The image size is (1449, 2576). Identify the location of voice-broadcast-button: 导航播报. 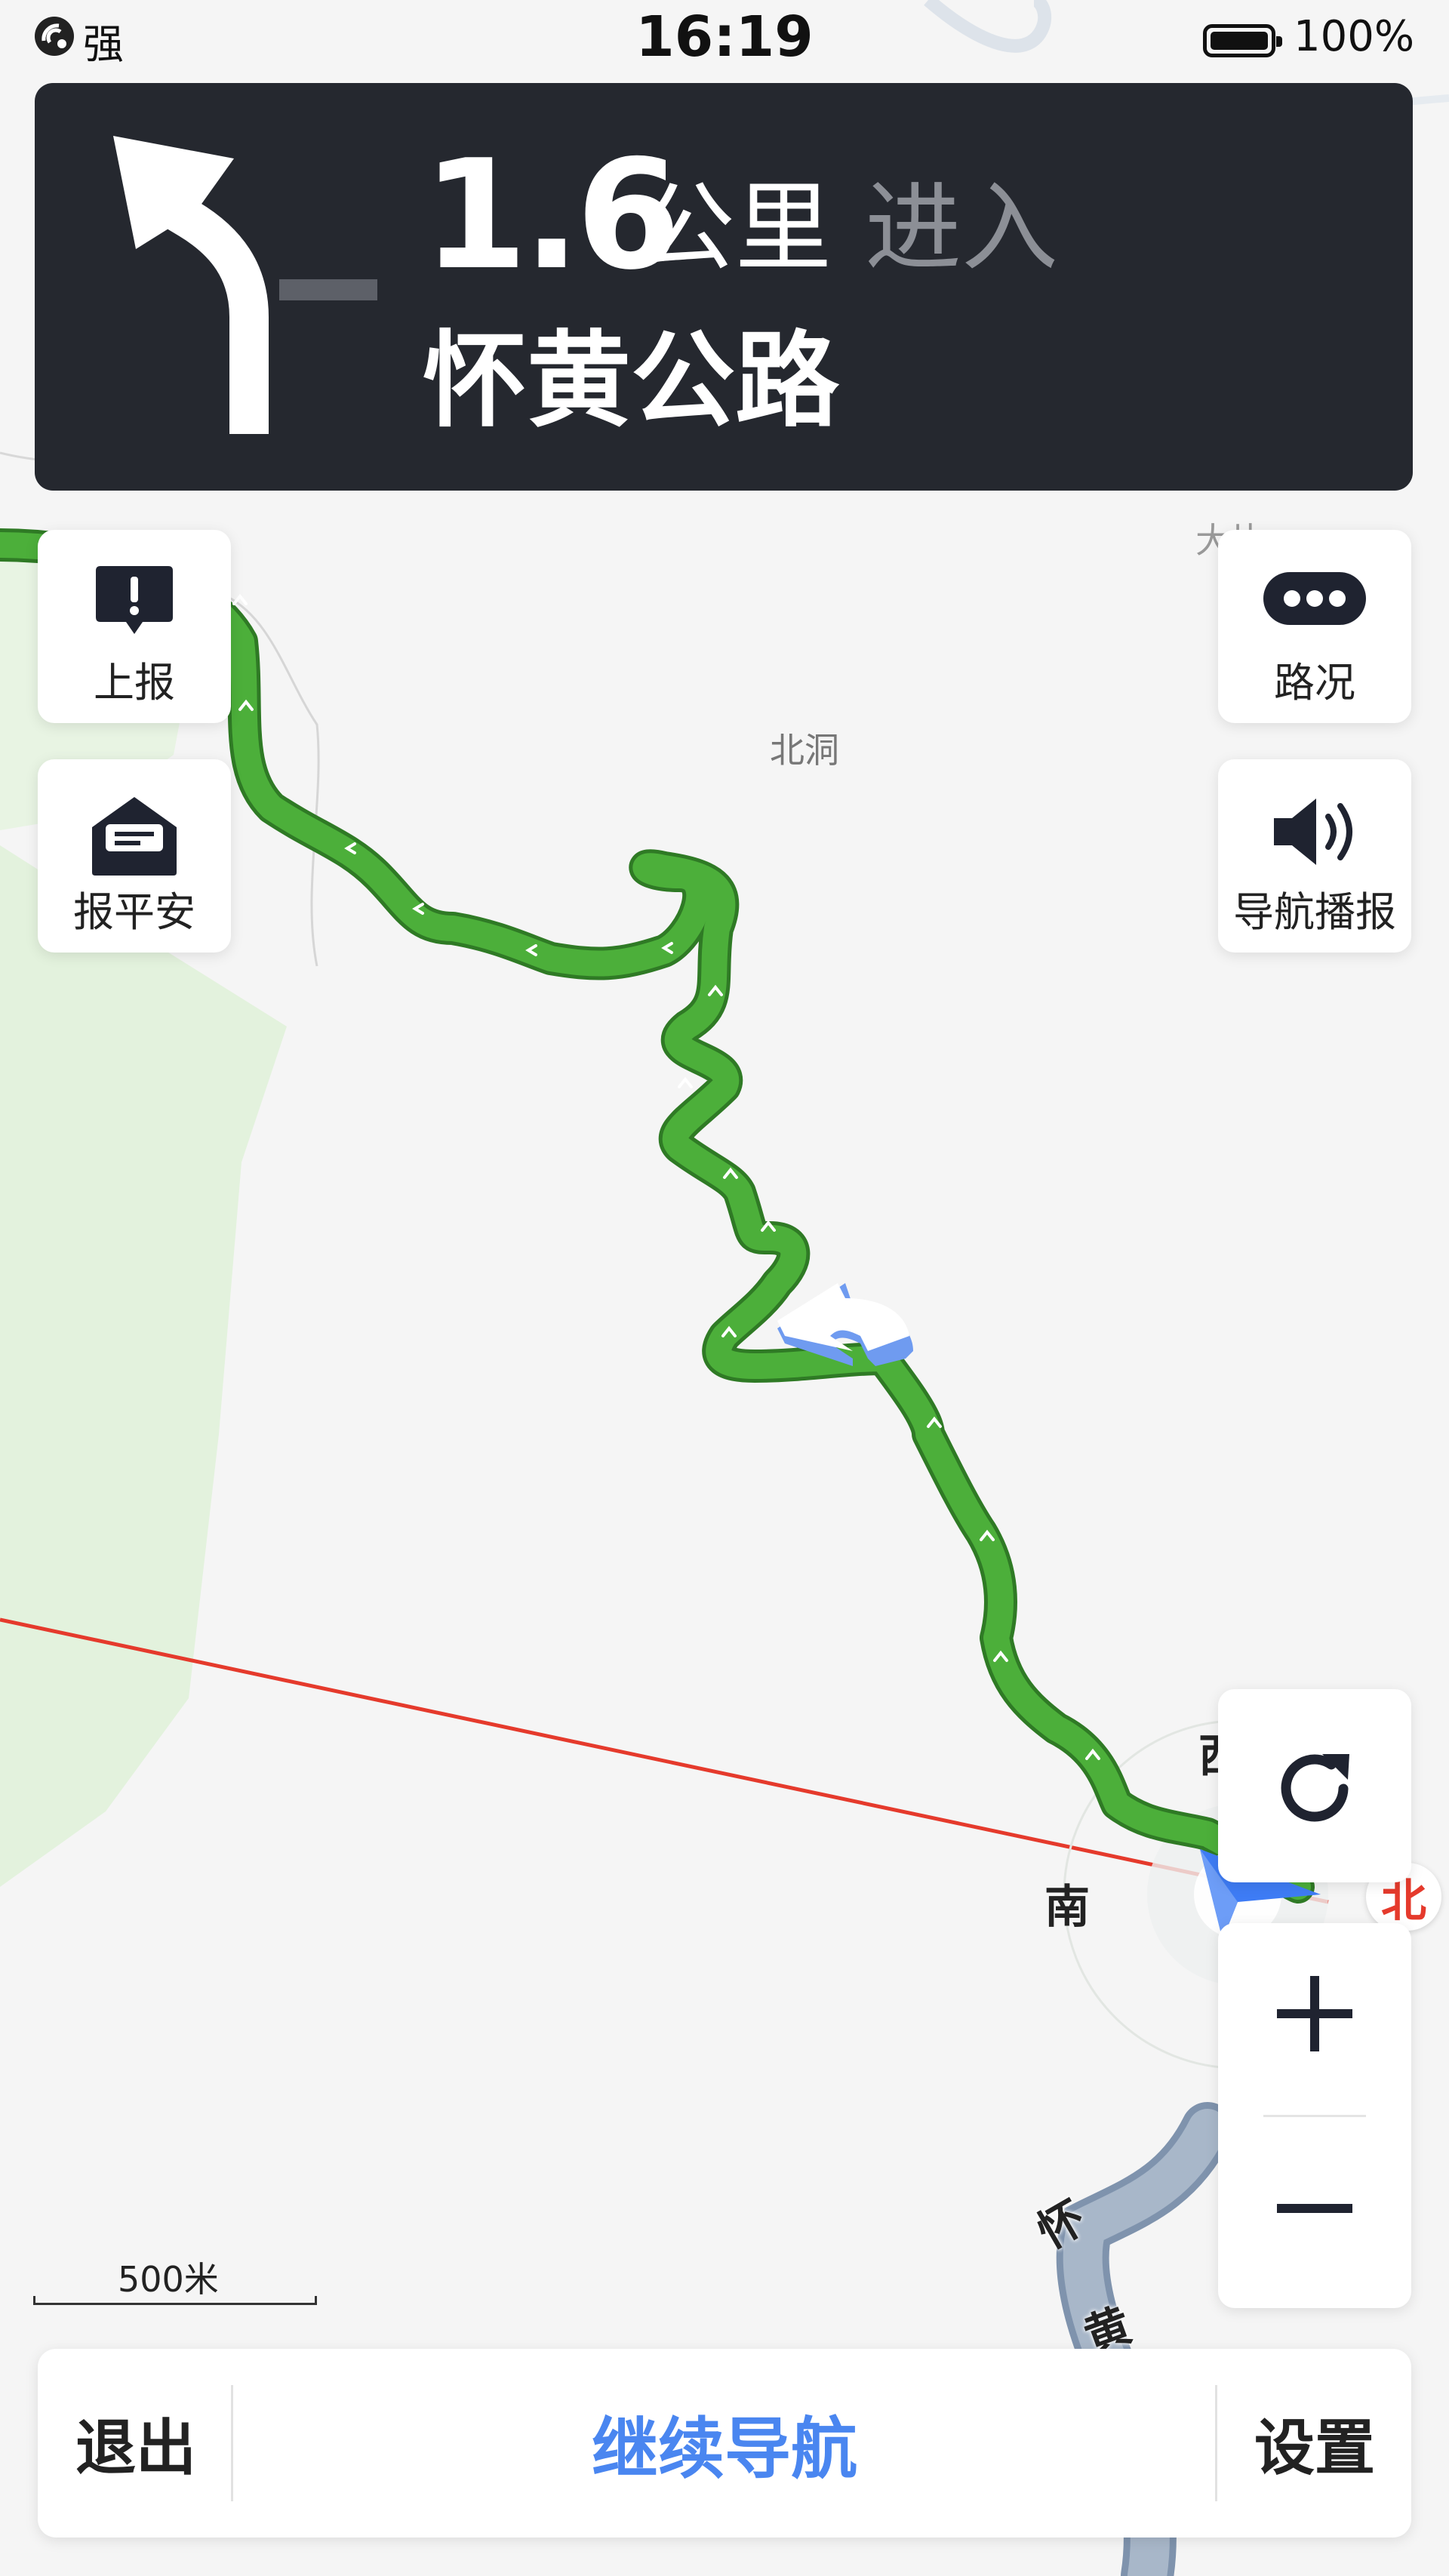
(1314, 856).